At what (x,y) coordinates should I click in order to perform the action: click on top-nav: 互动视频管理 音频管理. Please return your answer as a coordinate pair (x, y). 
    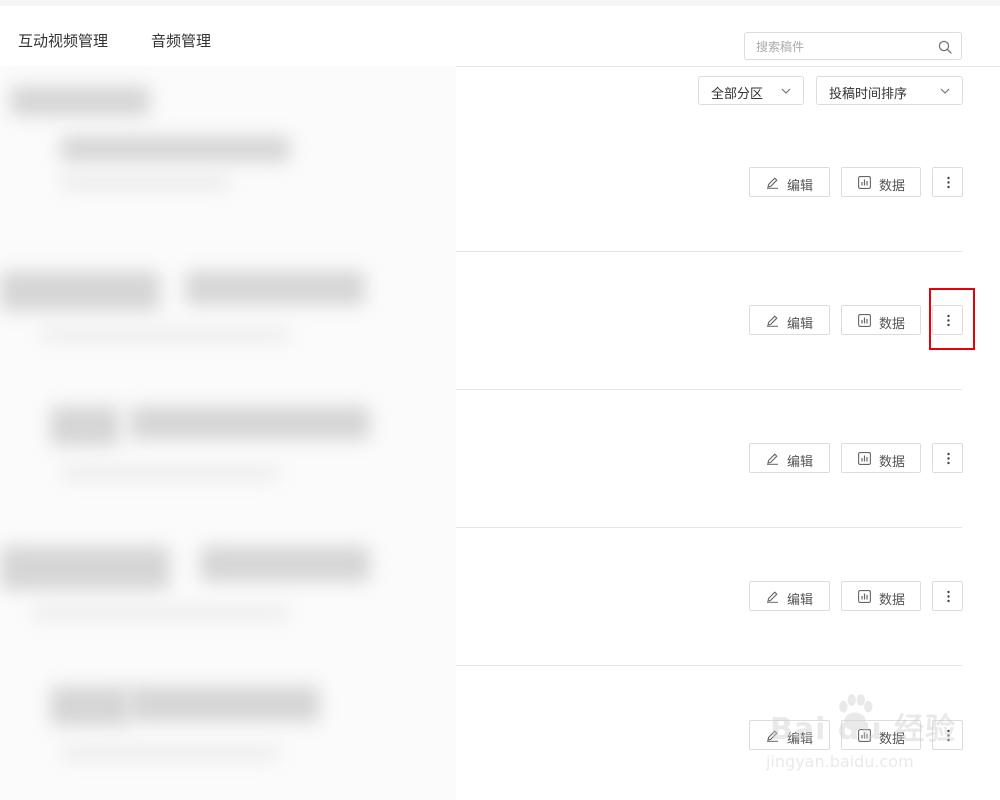
    Looking at the image, I should click on (500, 36).